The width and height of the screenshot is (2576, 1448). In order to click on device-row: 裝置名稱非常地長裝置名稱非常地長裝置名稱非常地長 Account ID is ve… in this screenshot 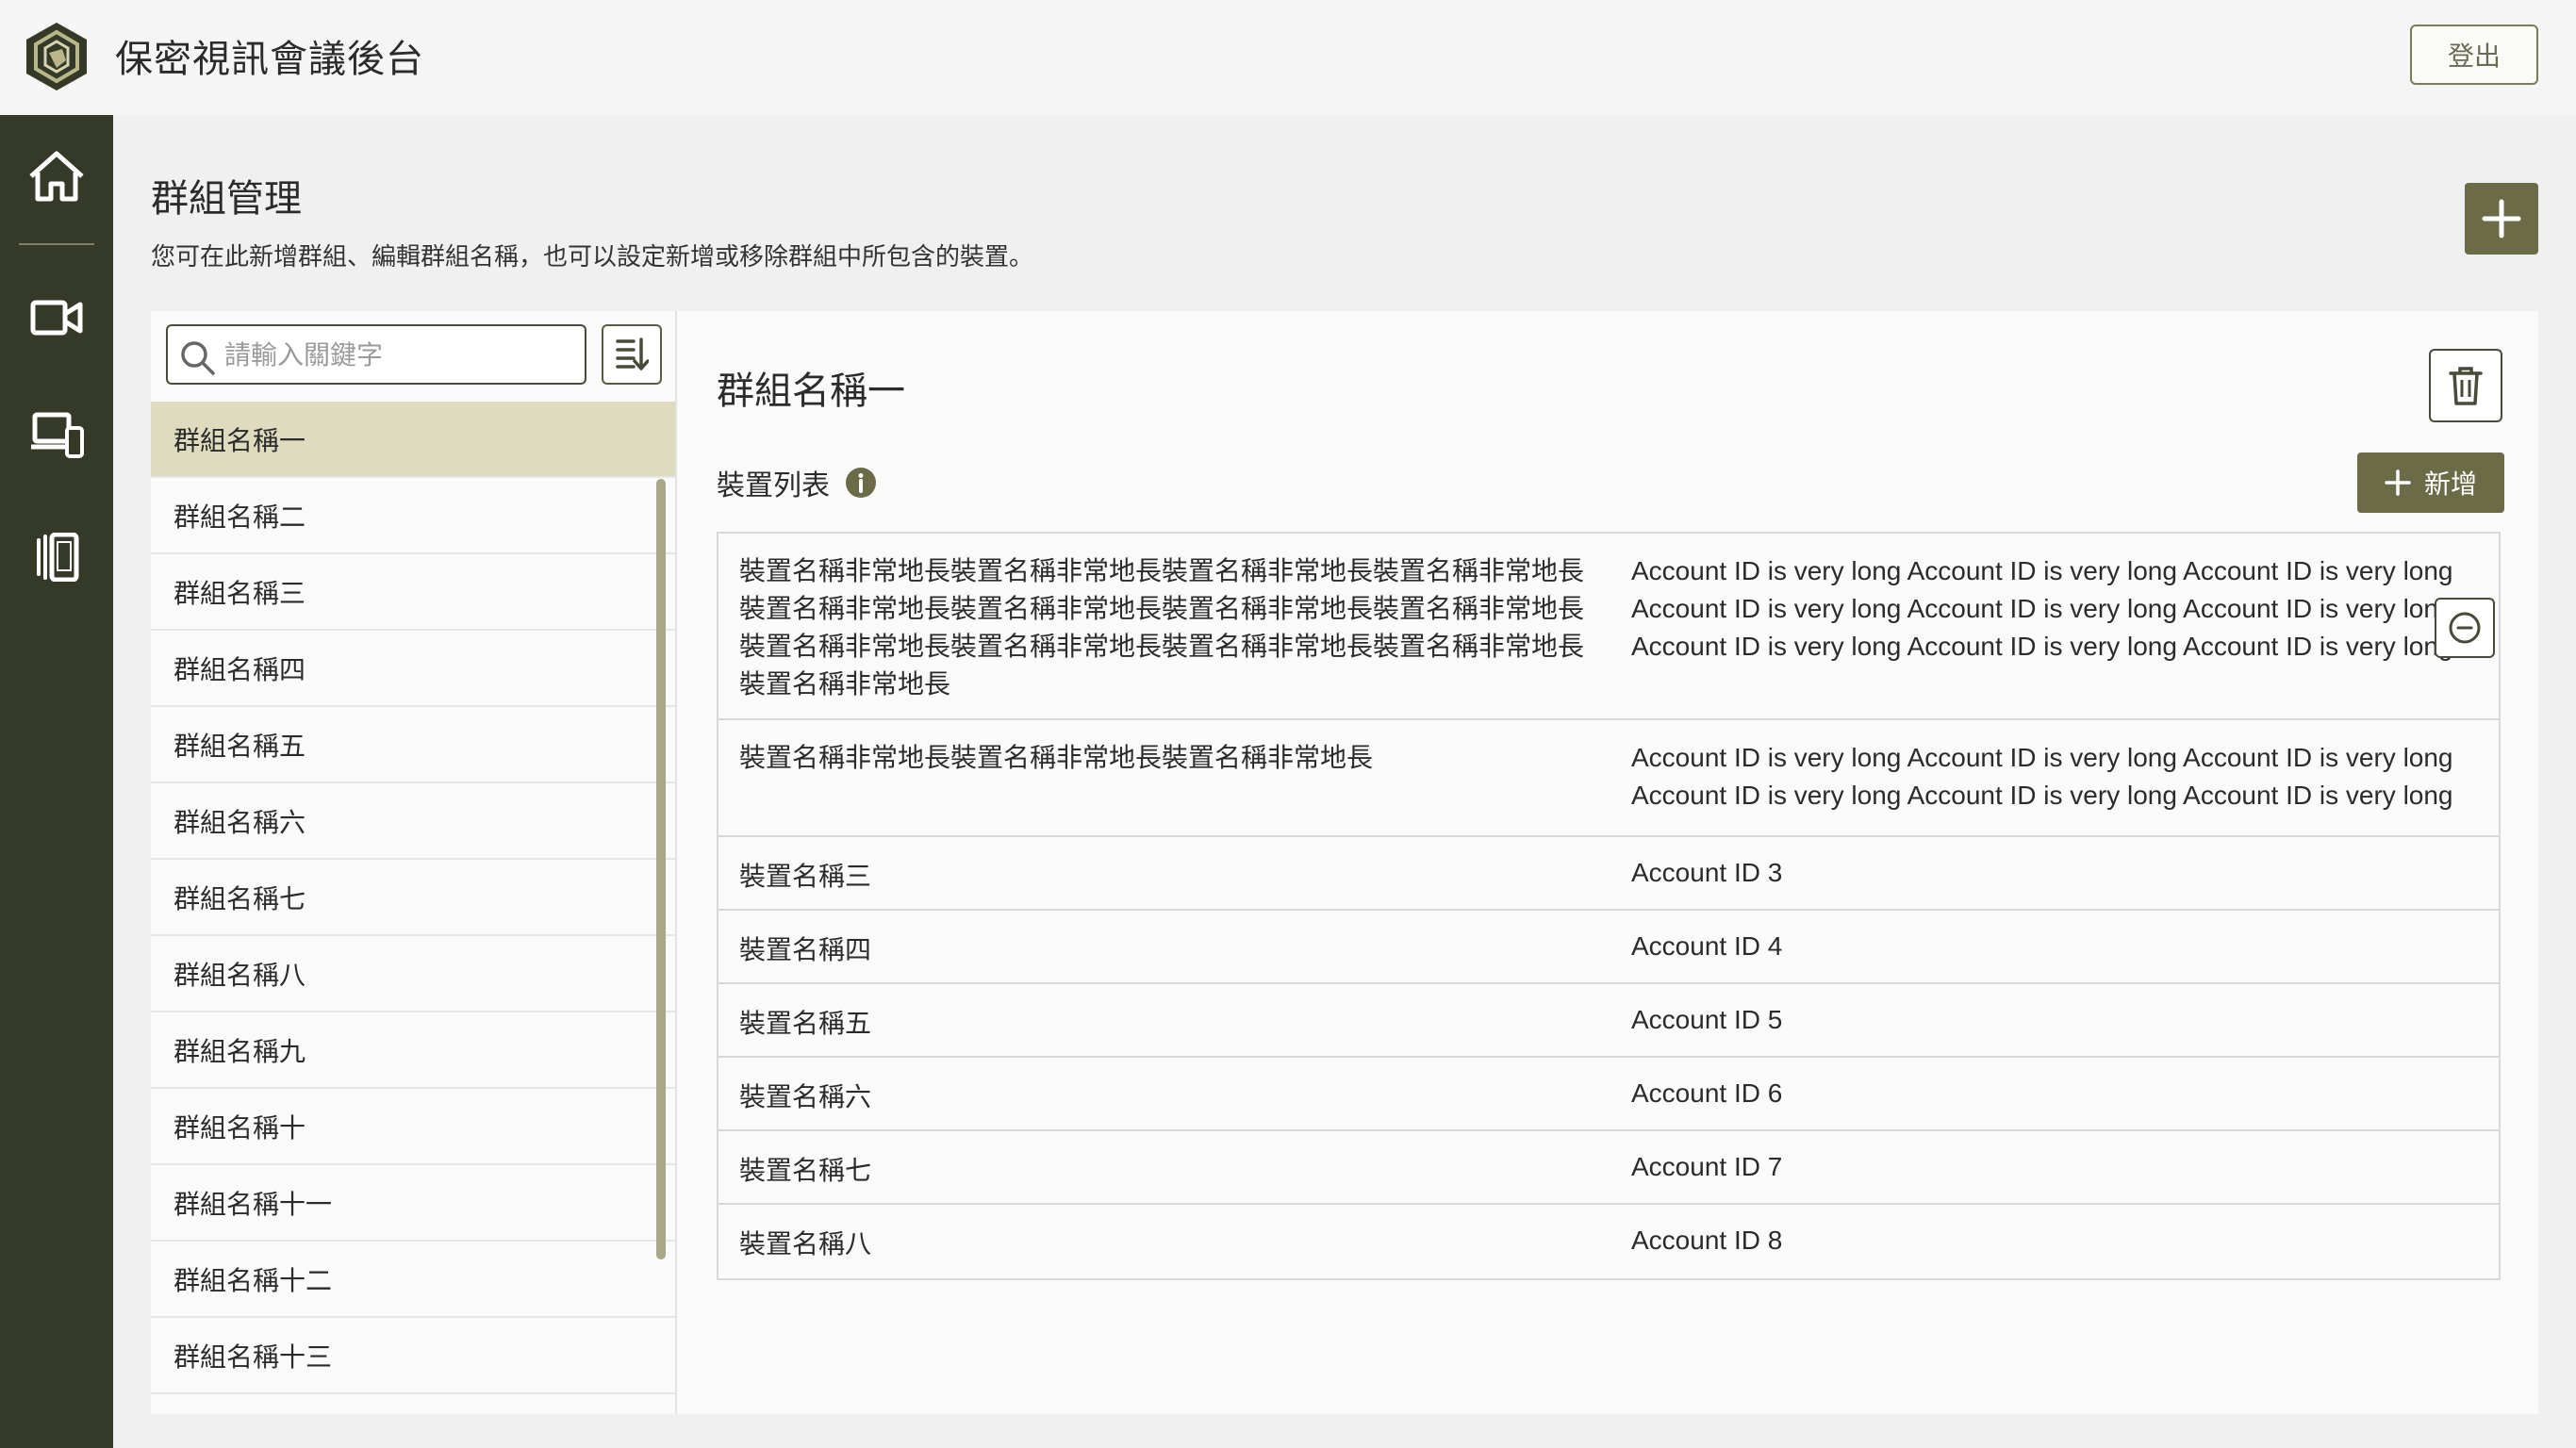, I will do `click(1608, 778)`.